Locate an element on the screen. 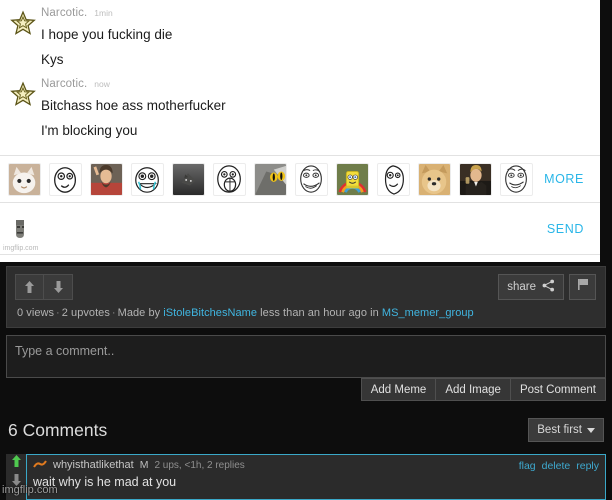 This screenshot has width=612, height=500. caret-down-icon is located at coordinates (591, 430).